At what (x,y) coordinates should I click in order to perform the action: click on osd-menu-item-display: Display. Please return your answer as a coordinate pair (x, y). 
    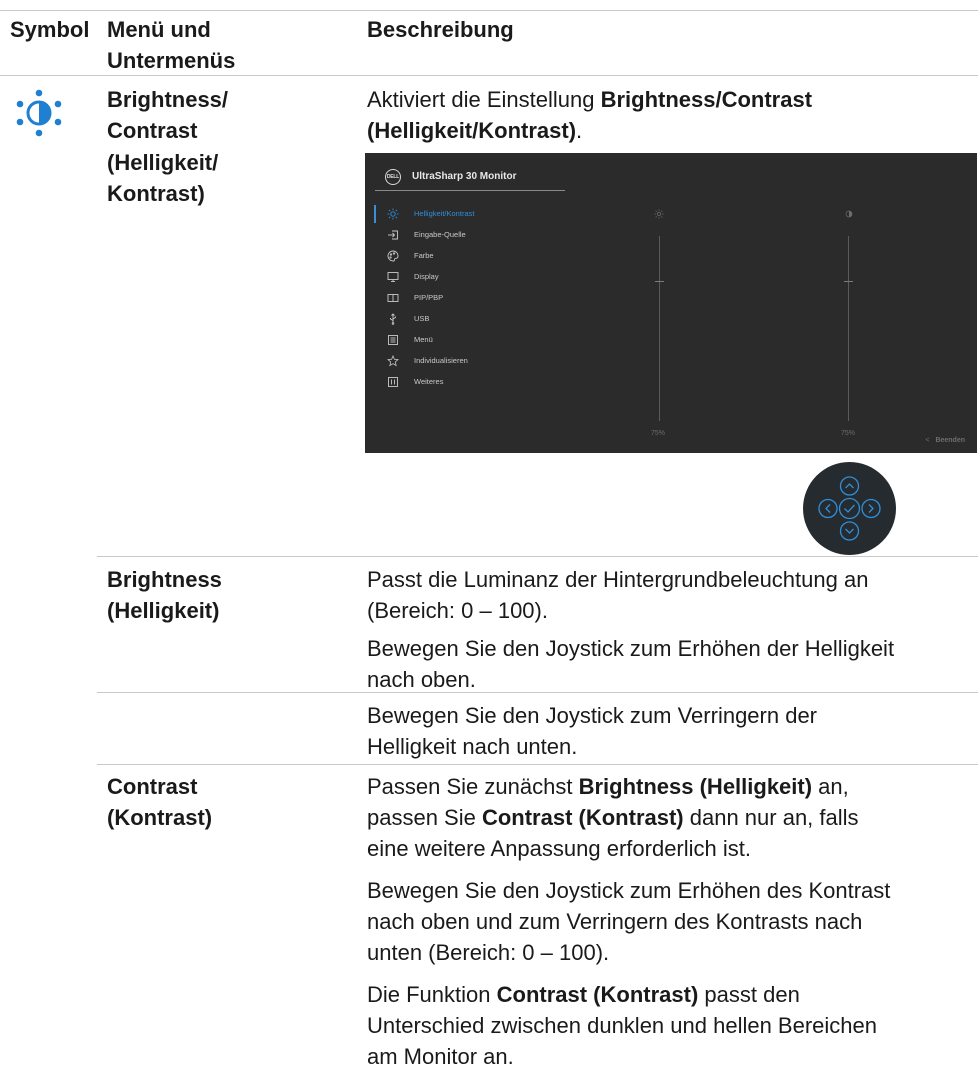
    Looking at the image, I should click on (477, 278).